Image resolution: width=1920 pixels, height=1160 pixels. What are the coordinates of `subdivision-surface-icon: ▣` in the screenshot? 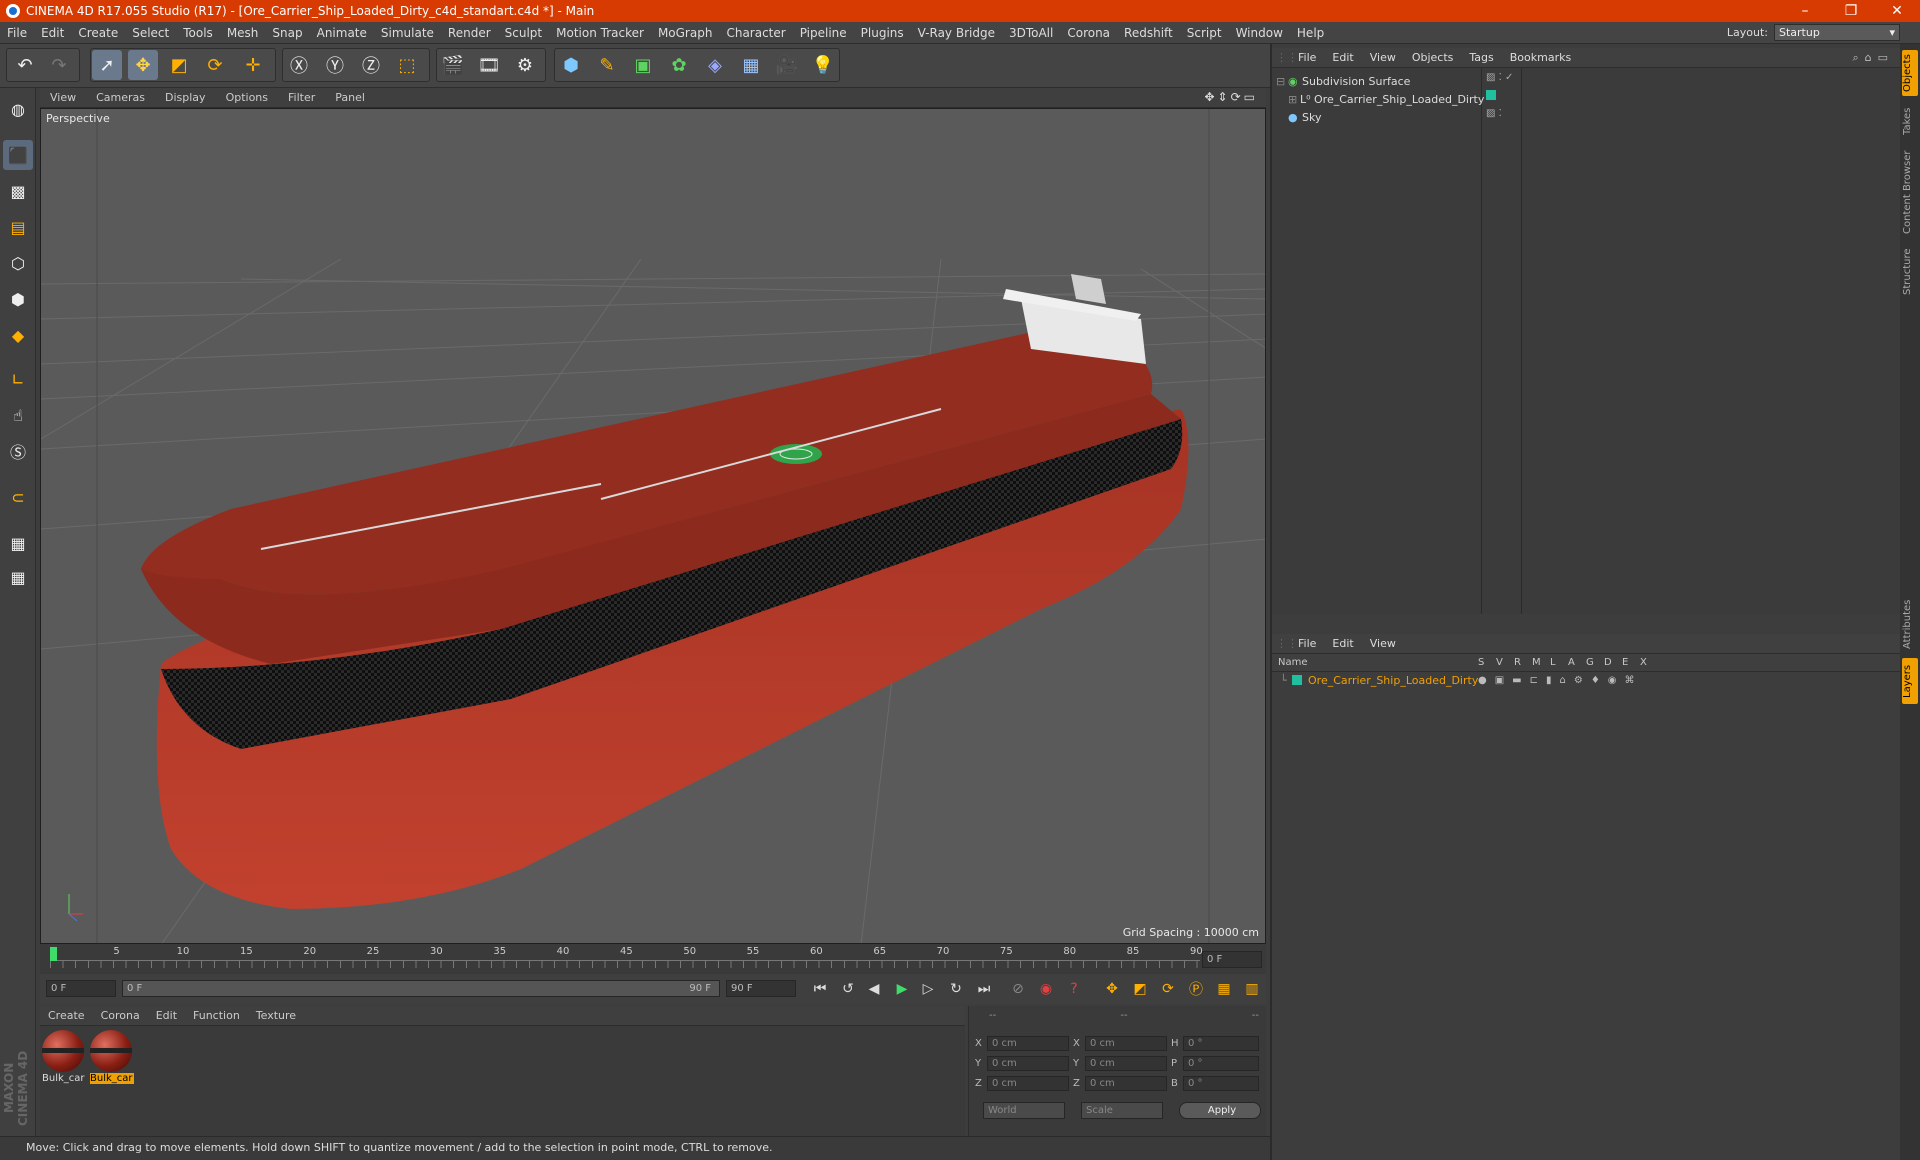 It's located at (643, 65).